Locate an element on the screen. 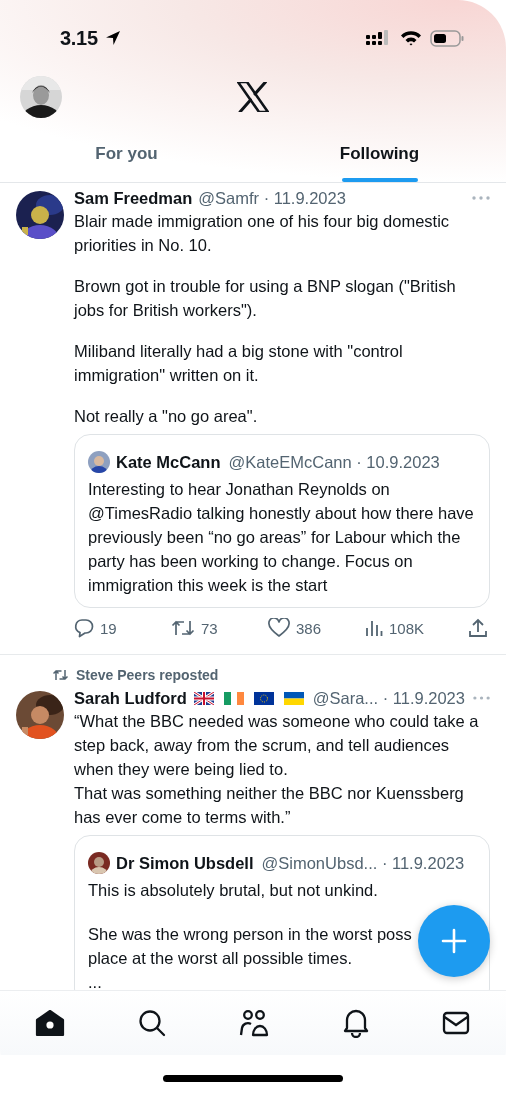 The height and width of the screenshot is (1096, 506). wifi-icon is located at coordinates (411, 38).